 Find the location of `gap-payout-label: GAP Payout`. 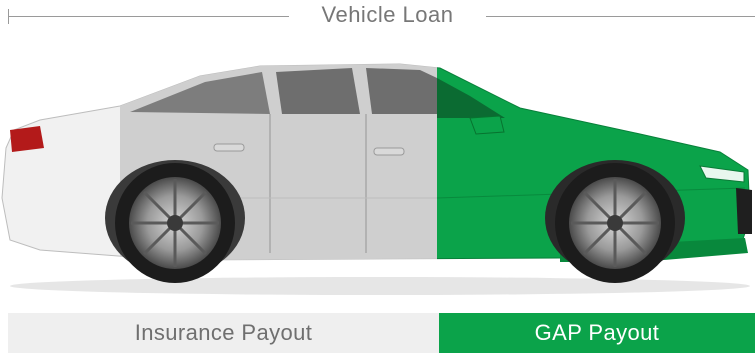

gap-payout-label: GAP Payout is located at coordinates (597, 332).